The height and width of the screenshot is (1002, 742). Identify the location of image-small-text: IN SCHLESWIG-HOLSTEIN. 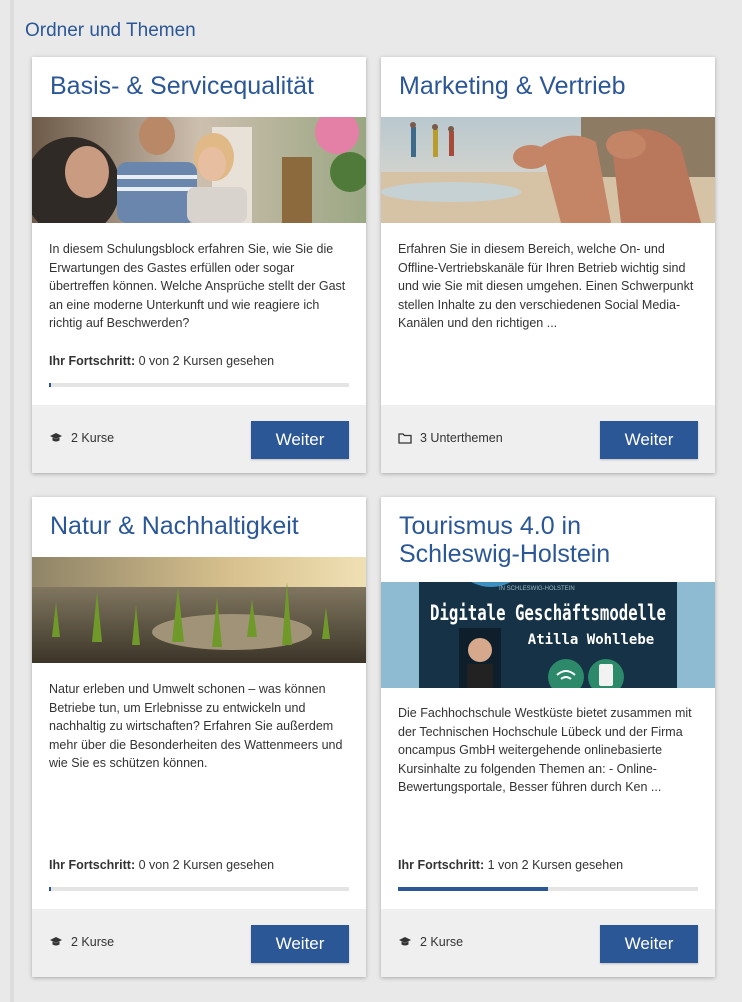
(537, 589).